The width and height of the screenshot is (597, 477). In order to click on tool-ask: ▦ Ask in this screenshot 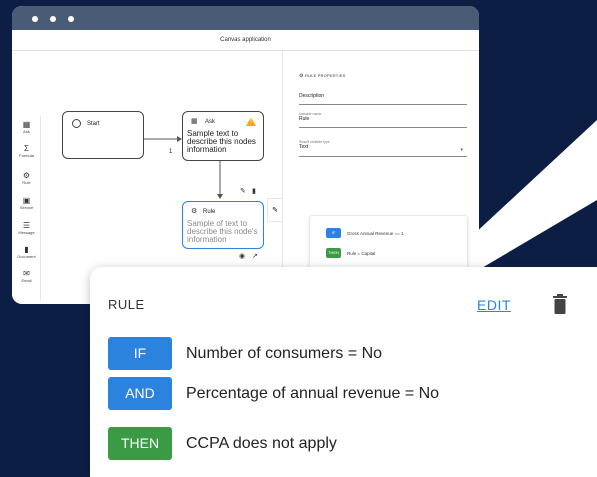, I will do `click(26, 127)`.